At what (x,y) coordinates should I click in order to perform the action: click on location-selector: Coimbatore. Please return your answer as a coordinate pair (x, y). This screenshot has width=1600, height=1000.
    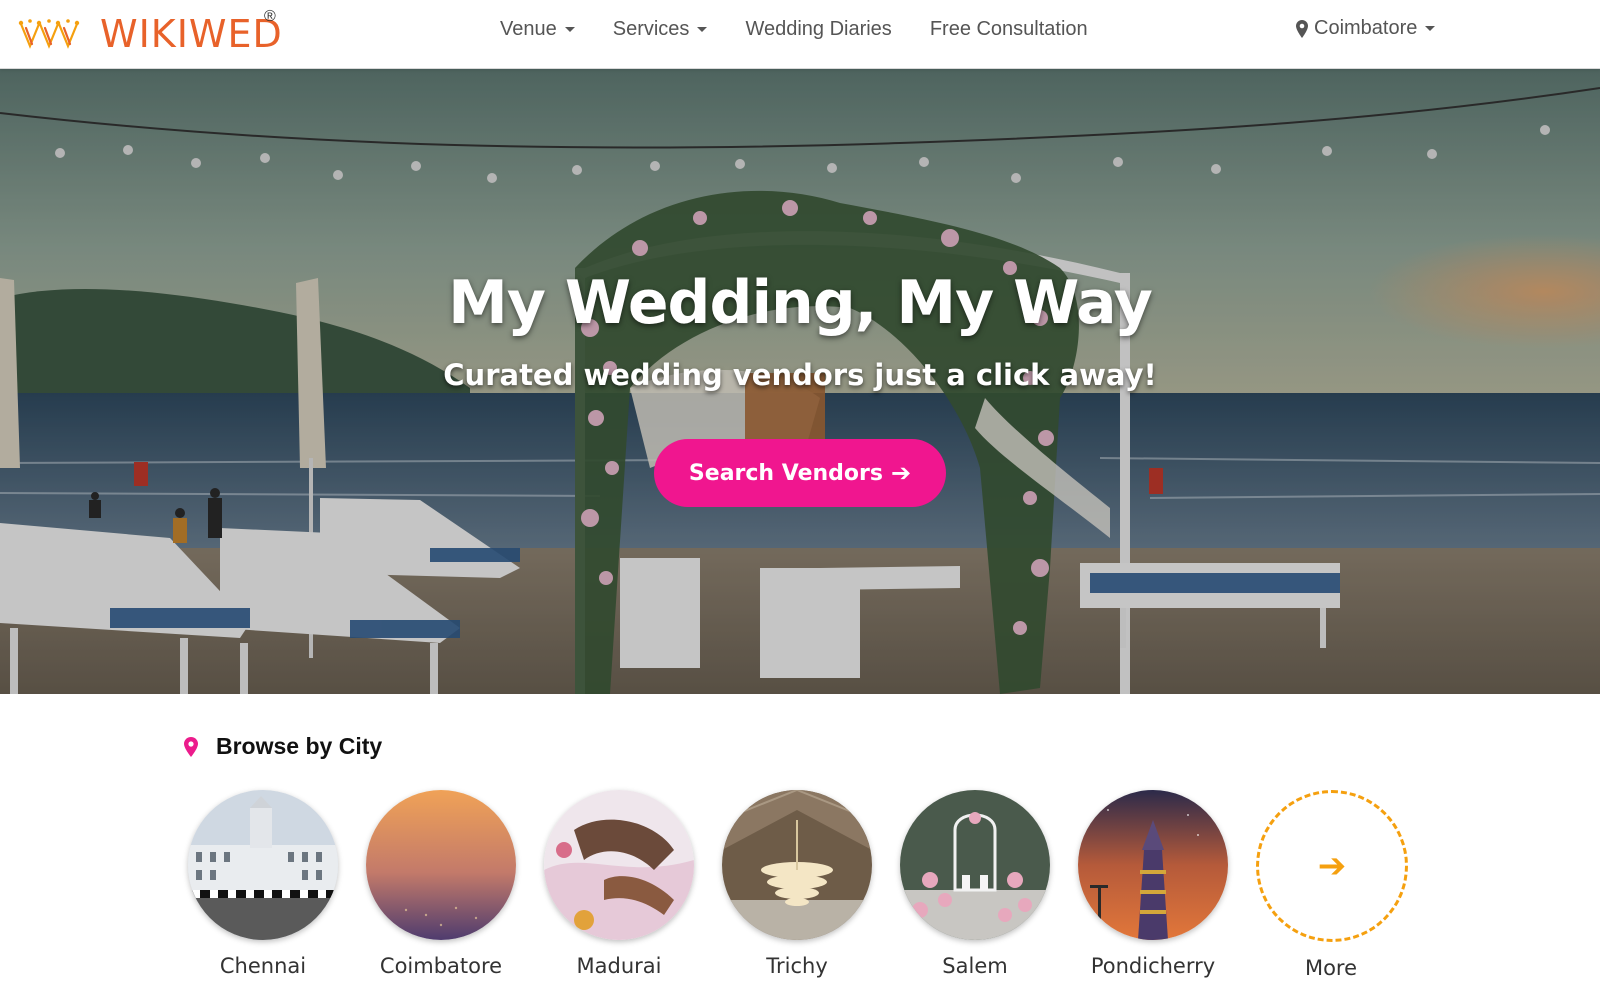
    Looking at the image, I should click on (1366, 28).